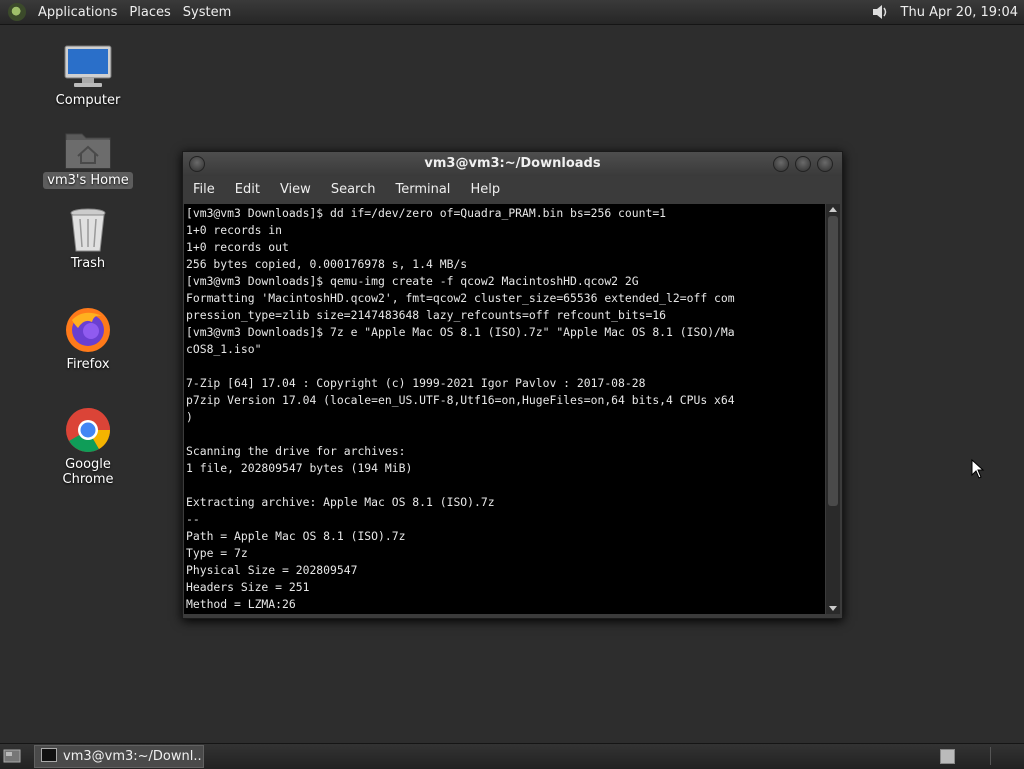 The height and width of the screenshot is (769, 1024). Describe the element at coordinates (295, 189) in the screenshot. I see `menu-view: View` at that location.